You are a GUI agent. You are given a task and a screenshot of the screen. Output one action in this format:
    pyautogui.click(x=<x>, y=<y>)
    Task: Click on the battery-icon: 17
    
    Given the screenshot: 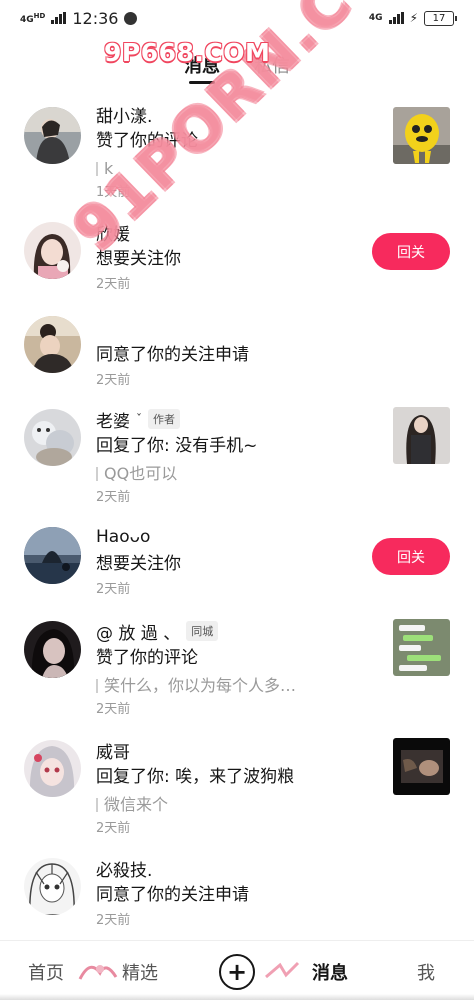 What is the action you would take?
    pyautogui.click(x=440, y=18)
    